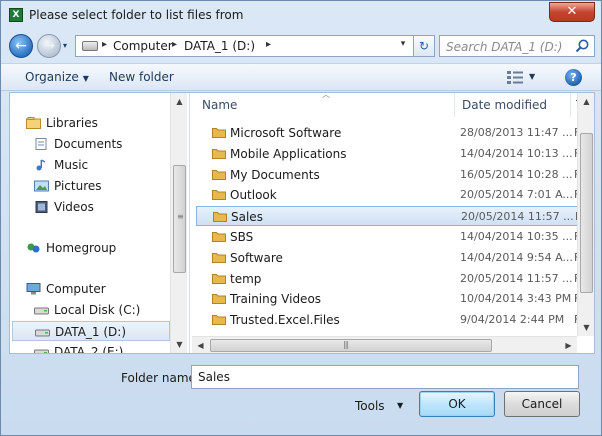 The width and height of the screenshot is (602, 436). I want to click on tree-item-label: Videos, so click(74, 207).